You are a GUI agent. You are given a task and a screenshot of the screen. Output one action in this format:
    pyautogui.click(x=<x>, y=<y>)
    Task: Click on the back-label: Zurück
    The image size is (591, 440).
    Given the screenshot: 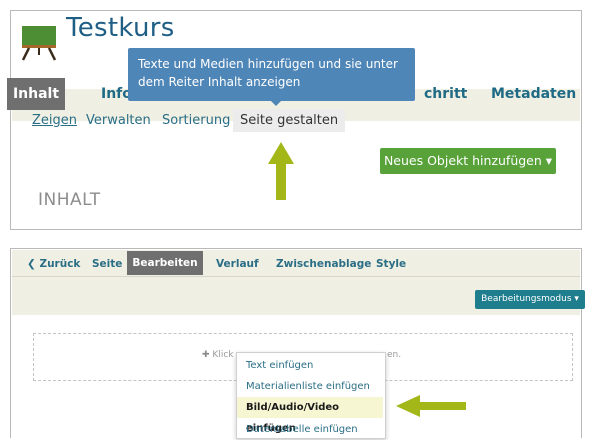 What is the action you would take?
    pyautogui.click(x=60, y=264)
    